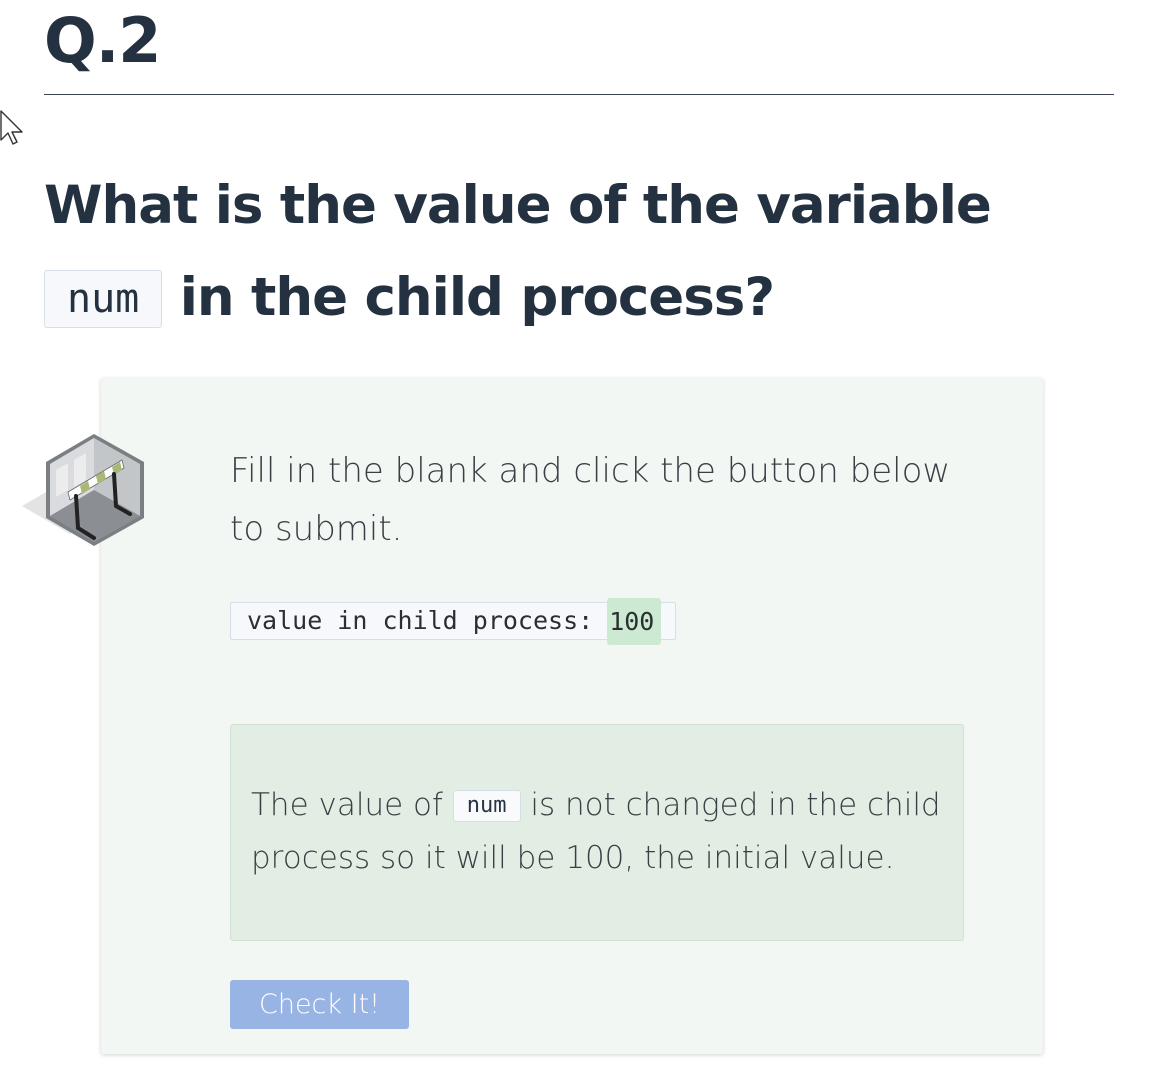 The image size is (1157, 1086). What do you see at coordinates (103, 299) in the screenshot?
I see `question-code: num` at bounding box center [103, 299].